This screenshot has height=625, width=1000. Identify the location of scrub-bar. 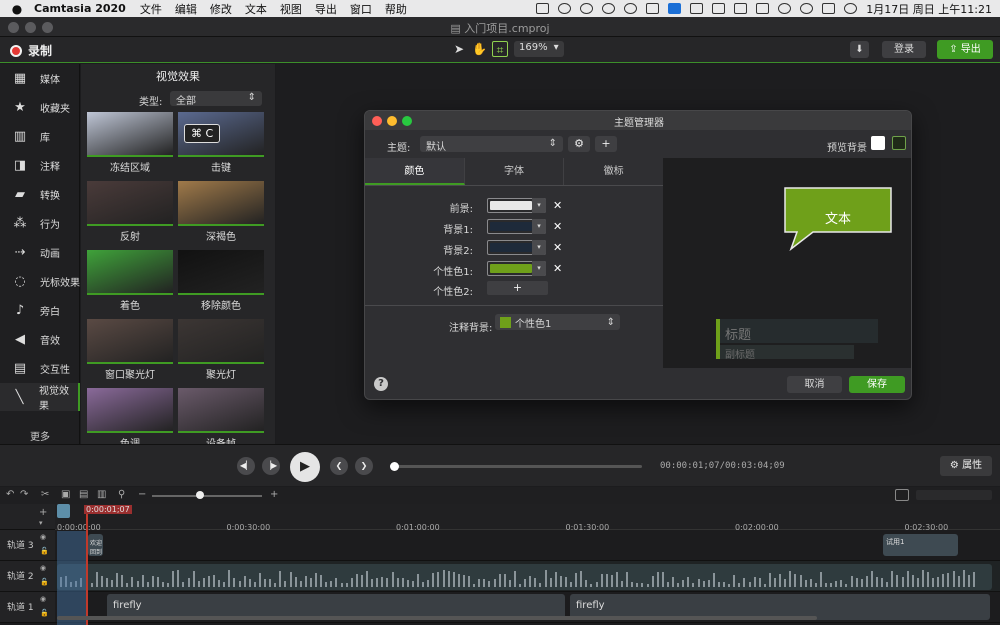
(517, 466).